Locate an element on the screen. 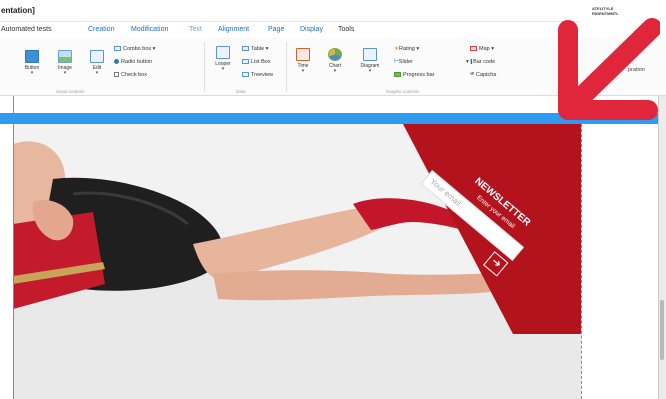  tab-modification: Modification is located at coordinates (149, 29).